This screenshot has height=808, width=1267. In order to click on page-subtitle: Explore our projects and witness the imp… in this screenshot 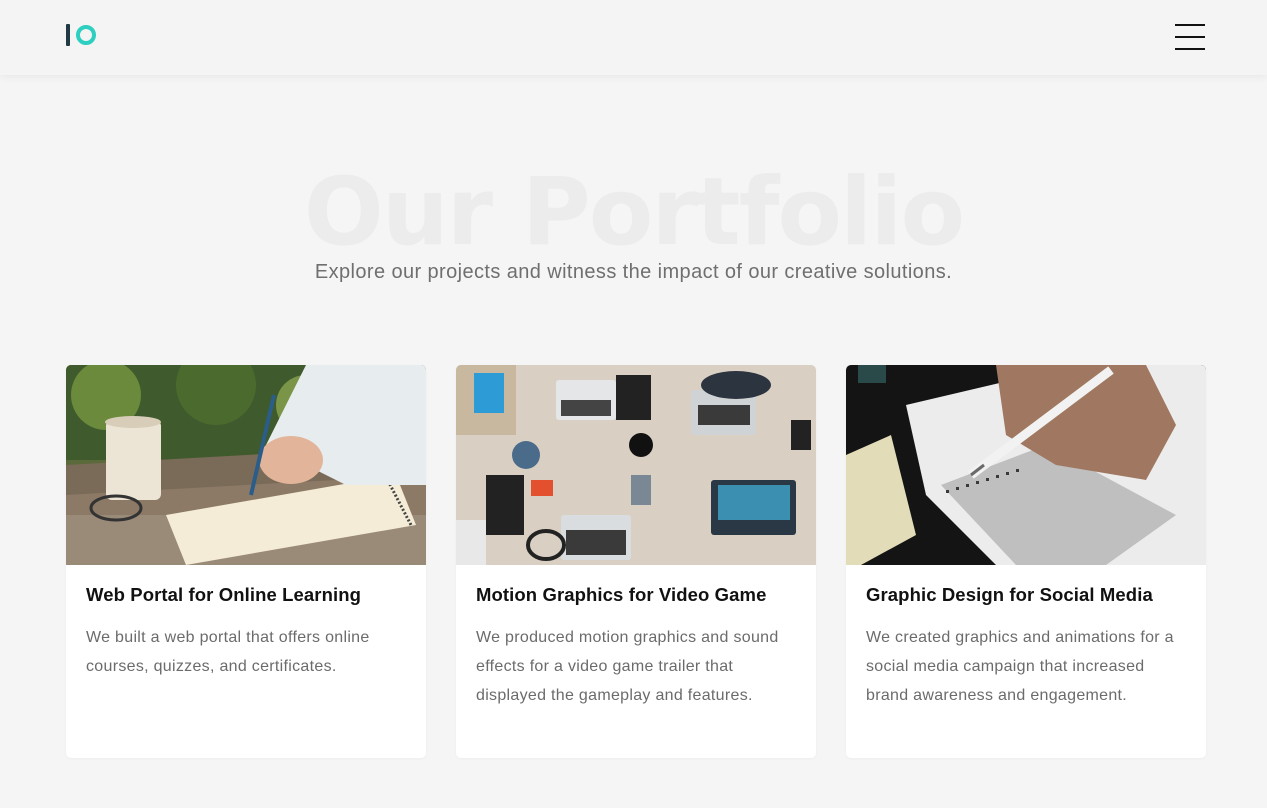, I will do `click(633, 272)`.